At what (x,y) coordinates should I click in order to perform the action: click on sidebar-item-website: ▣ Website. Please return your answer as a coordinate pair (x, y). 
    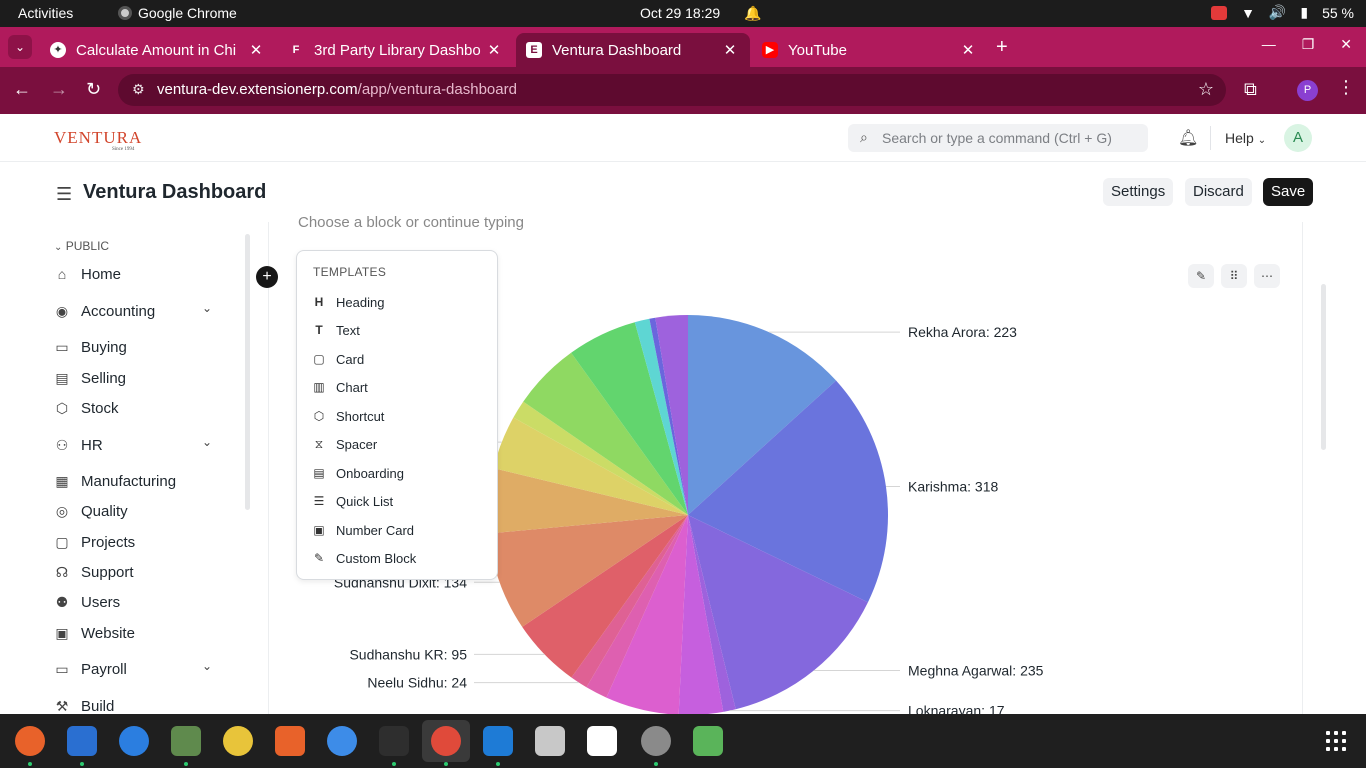
    Looking at the image, I should click on (147, 633).